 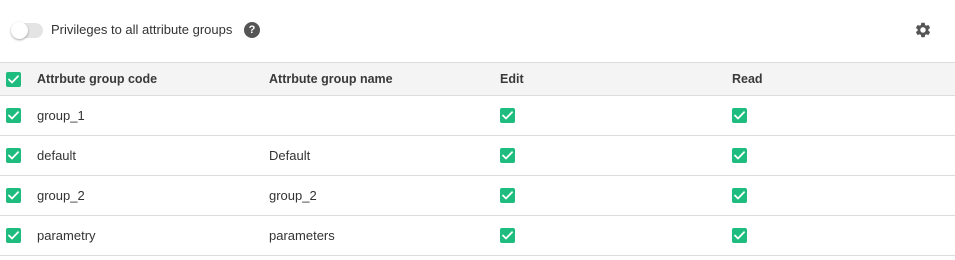 I want to click on group-code: default, so click(x=57, y=155).